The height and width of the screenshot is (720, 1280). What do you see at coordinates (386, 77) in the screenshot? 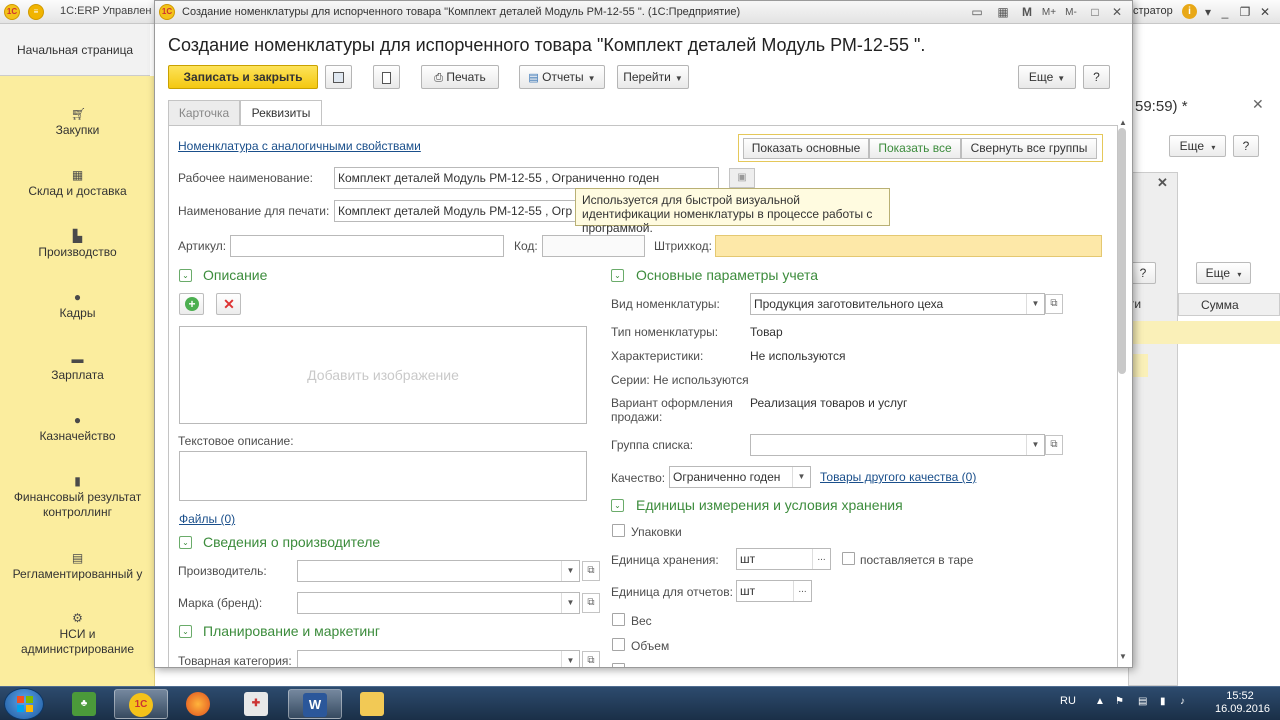
I see `document-button` at bounding box center [386, 77].